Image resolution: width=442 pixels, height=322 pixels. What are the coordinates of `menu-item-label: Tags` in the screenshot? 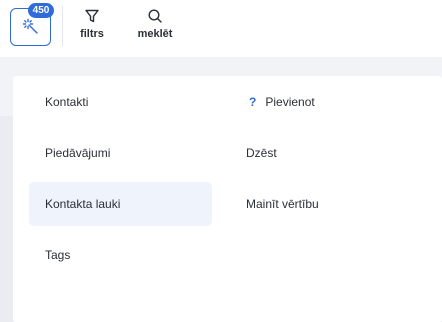 It's located at (58, 255).